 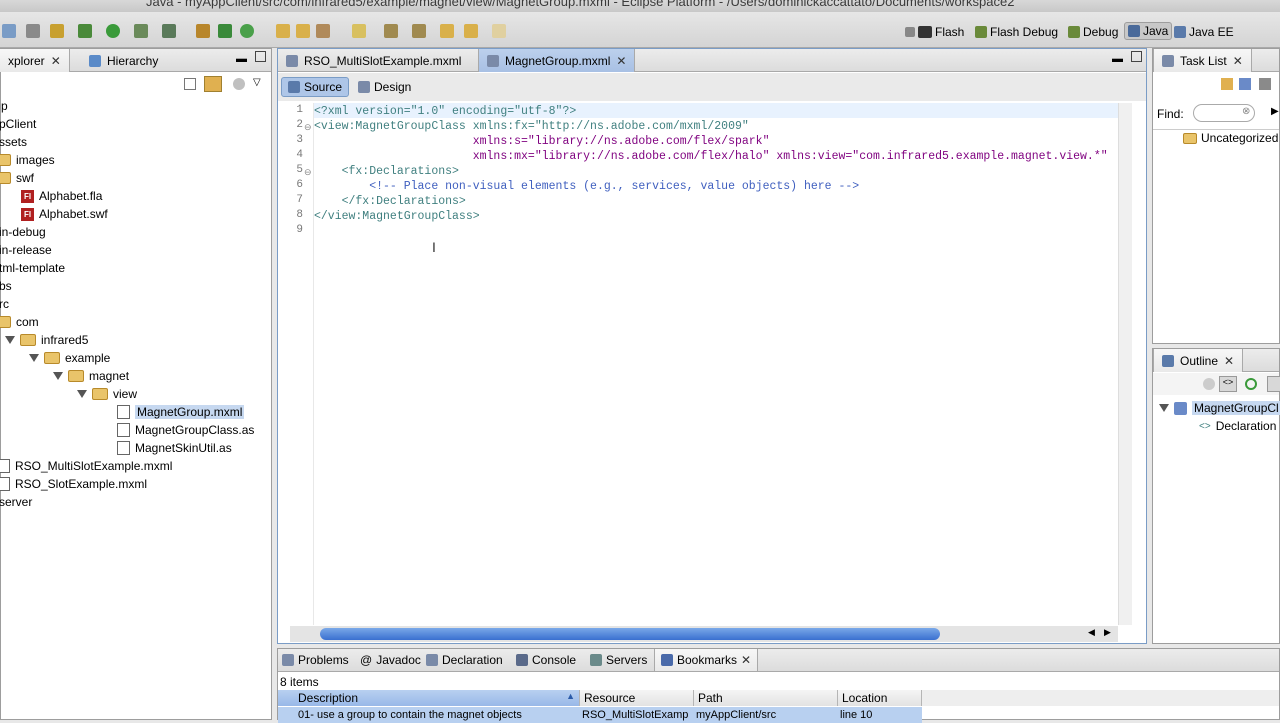 What do you see at coordinates (1245, 84) in the screenshot?
I see `category-icon` at bounding box center [1245, 84].